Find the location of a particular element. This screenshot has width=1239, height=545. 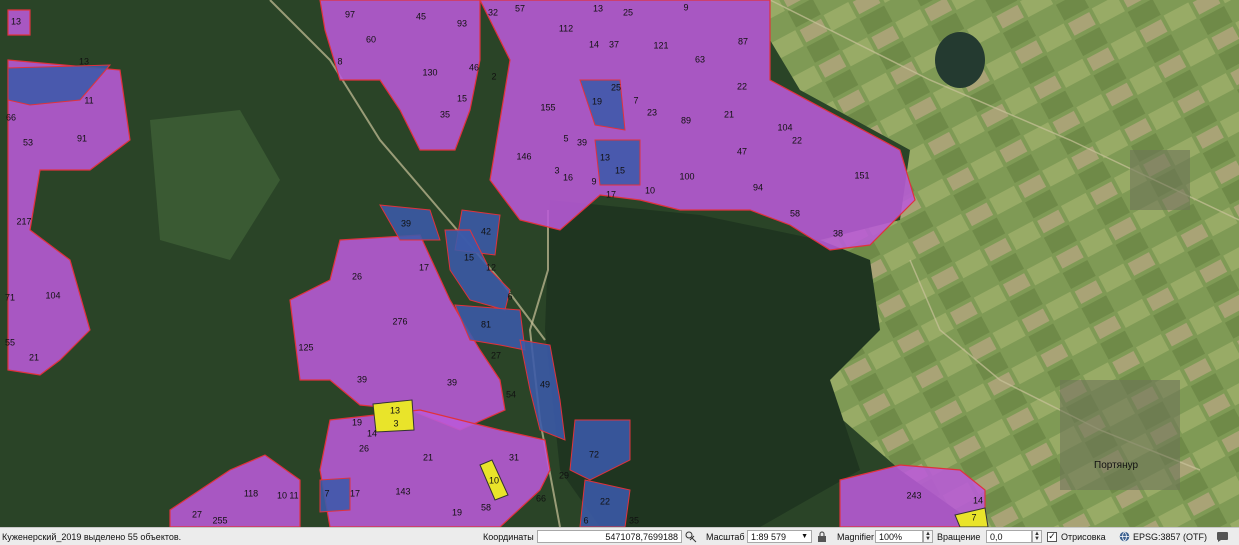

selection-message: Куженерский_2019 выделено 55 объектов. is located at coordinates (92, 536).